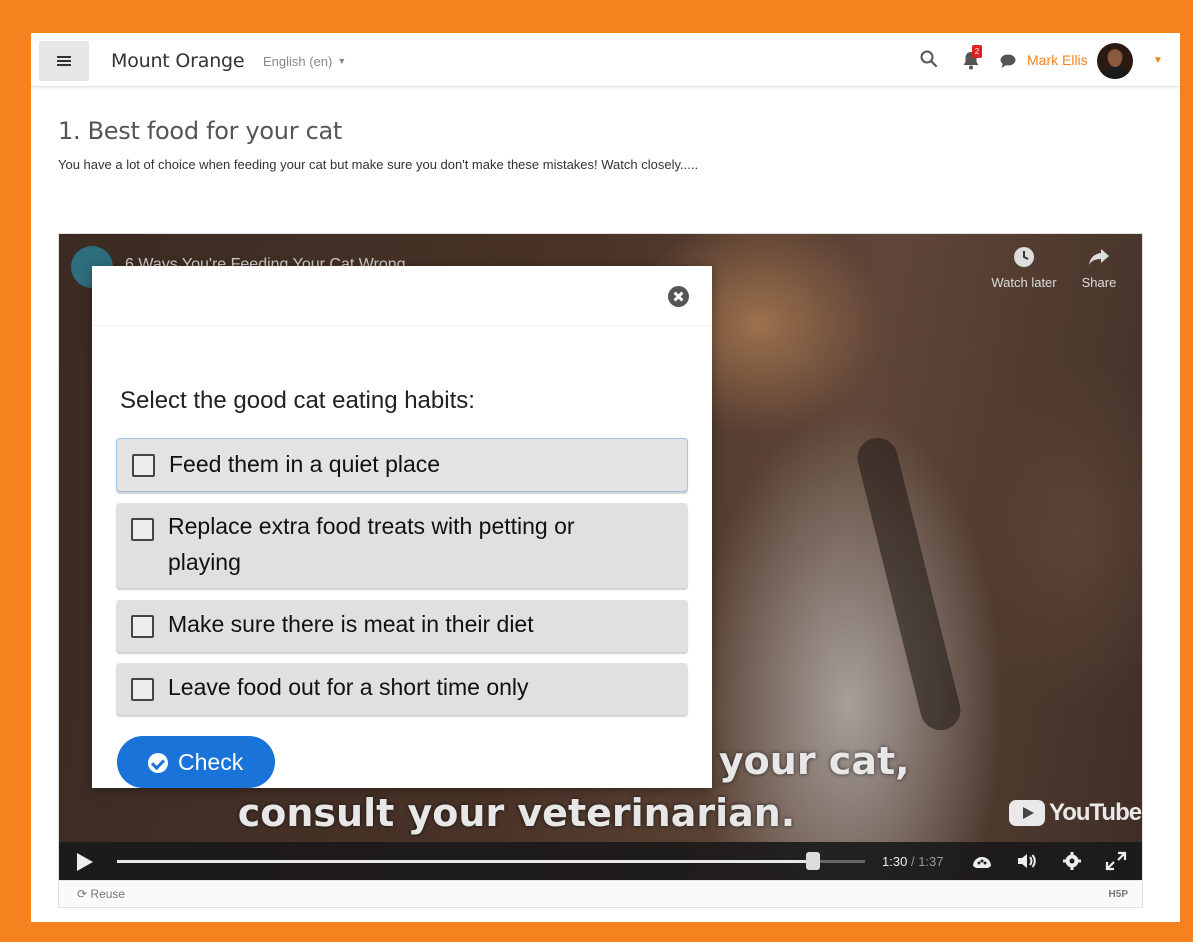  Describe the element at coordinates (1099, 257) in the screenshot. I see `share-arrow-icon` at that location.